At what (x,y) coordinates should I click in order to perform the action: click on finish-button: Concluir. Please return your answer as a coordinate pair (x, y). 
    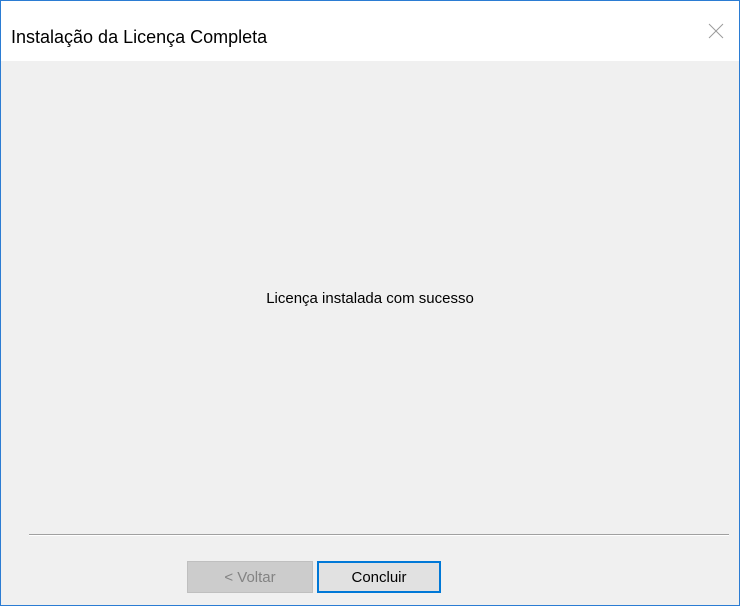
    Looking at the image, I should click on (379, 577).